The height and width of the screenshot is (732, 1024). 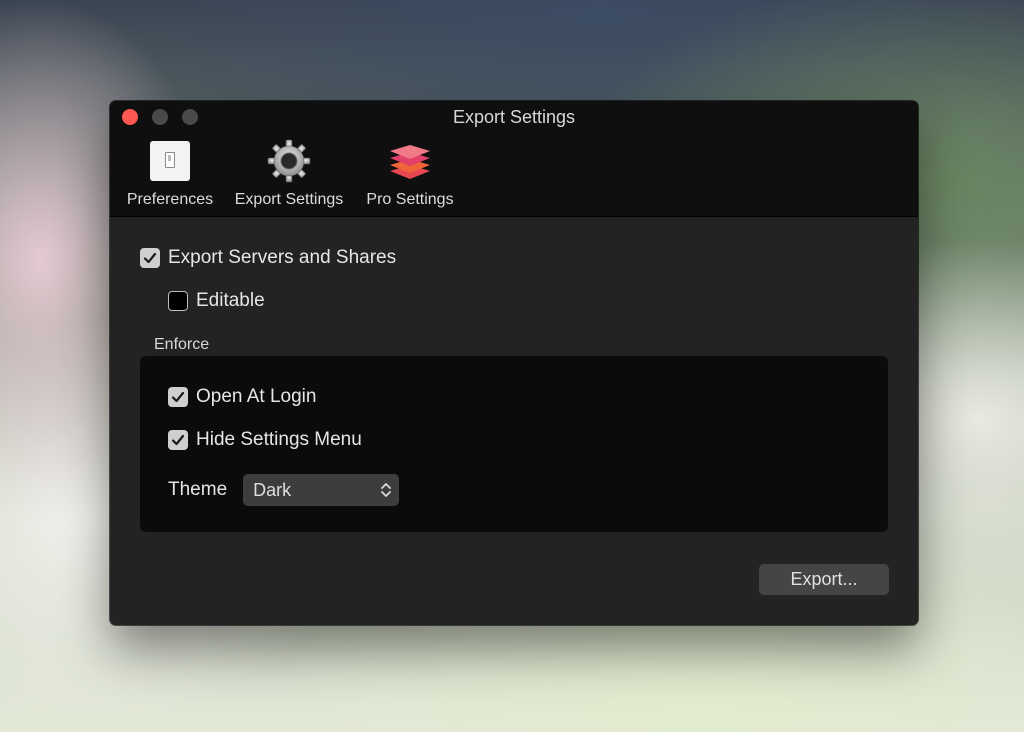 I want to click on layers-icon, so click(x=410, y=162).